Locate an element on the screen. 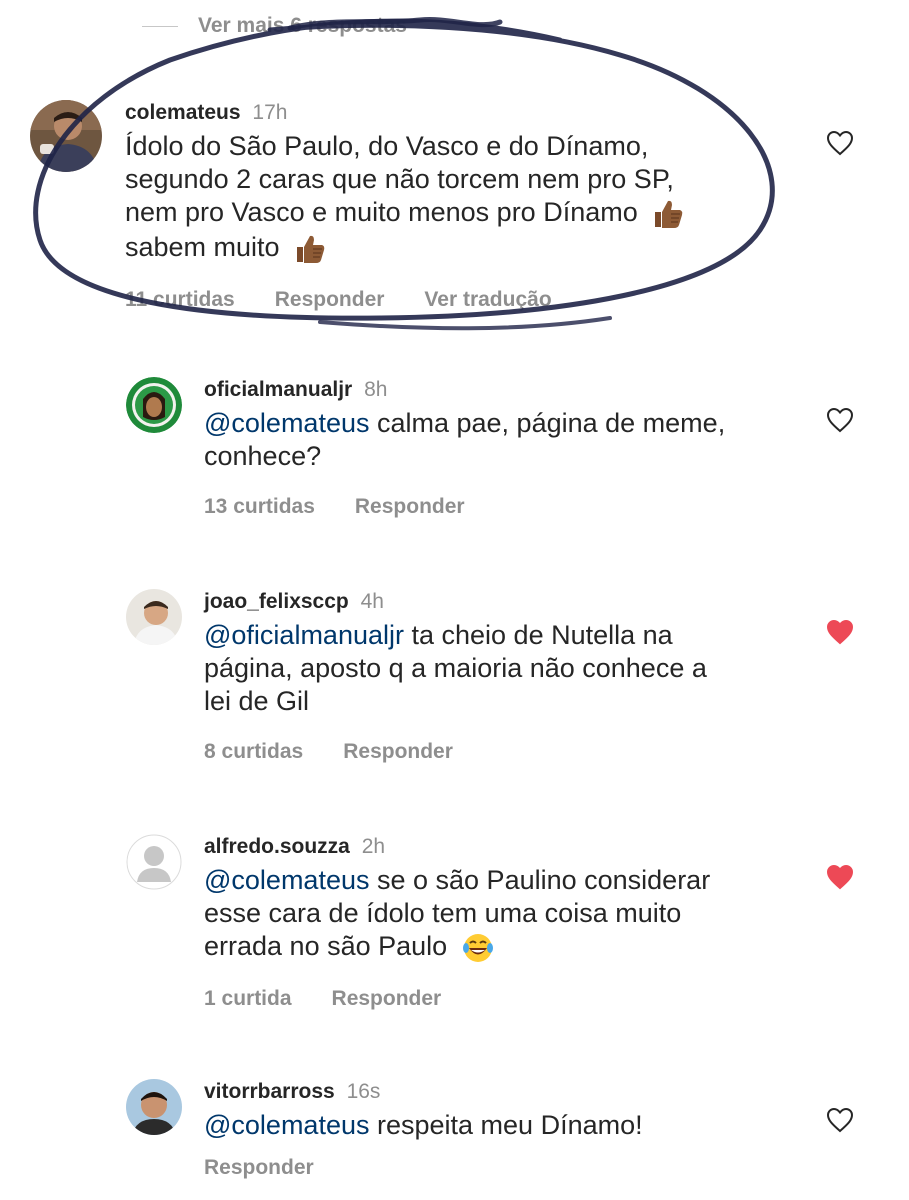 This screenshot has height=1200, width=909. comment-line: @colemateus calma pae, página de meme, is located at coordinates (464, 423).